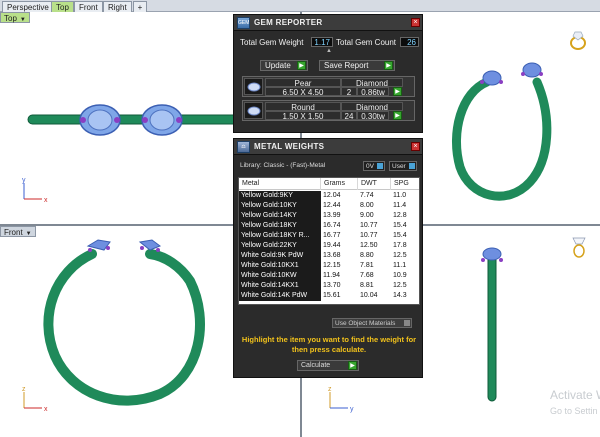  I want to click on gem-shape-cell: Pear, so click(303, 83).